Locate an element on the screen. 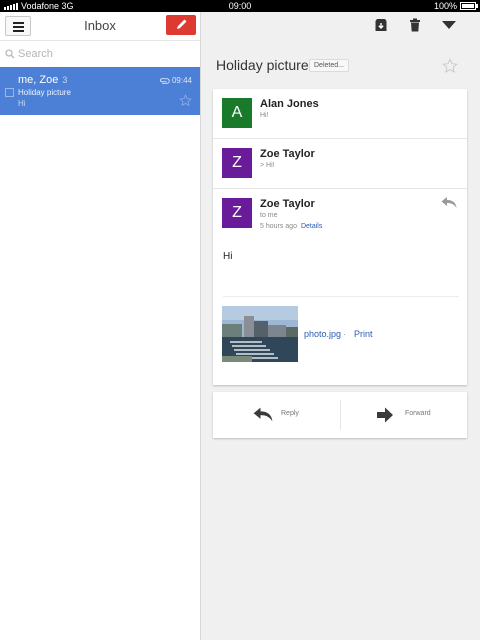  archive-icon is located at coordinates (381, 25).